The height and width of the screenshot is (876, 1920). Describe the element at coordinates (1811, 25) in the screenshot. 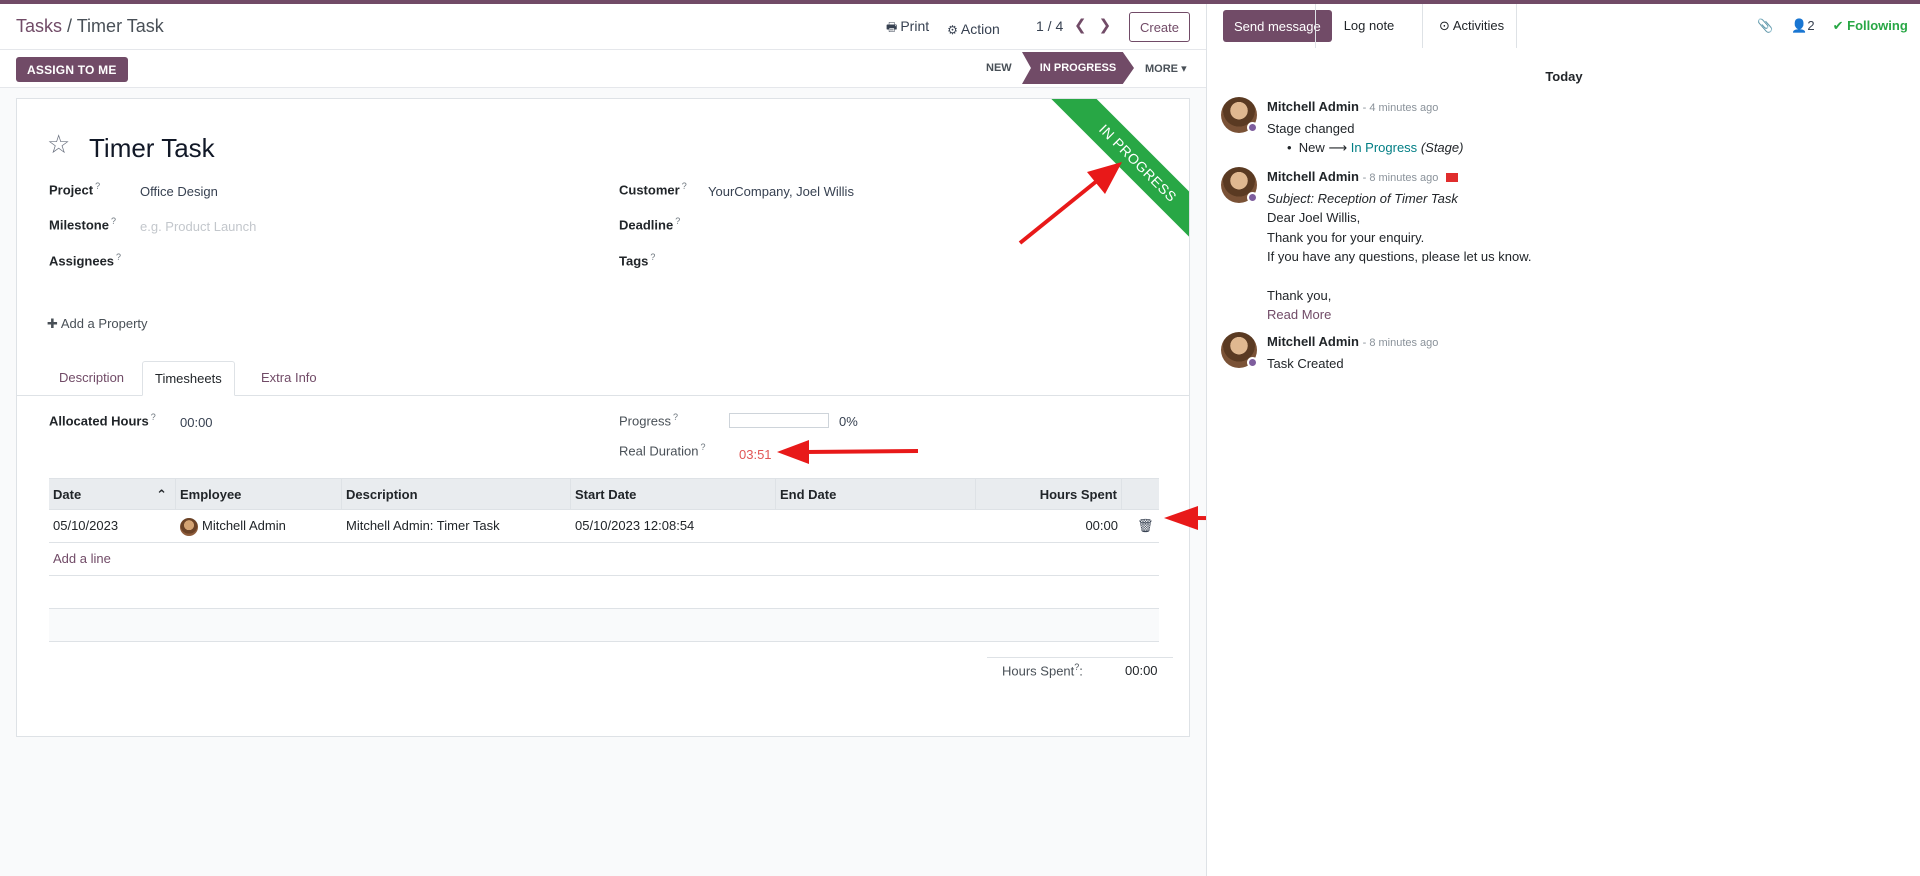

I see `followers-count: 2` at that location.